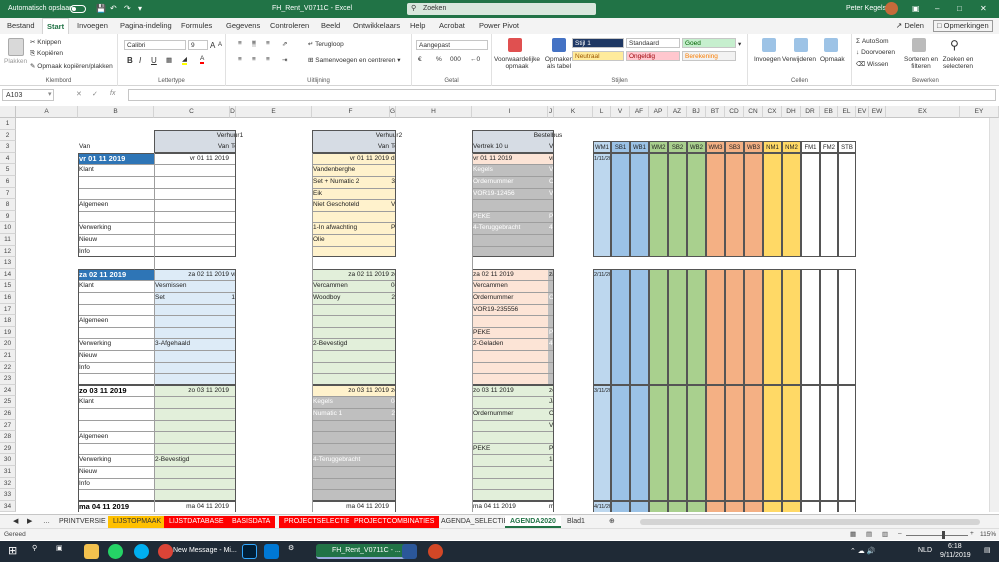 The width and height of the screenshot is (999, 562). Describe the element at coordinates (8, 240) in the screenshot. I see `row-header: 11` at that location.